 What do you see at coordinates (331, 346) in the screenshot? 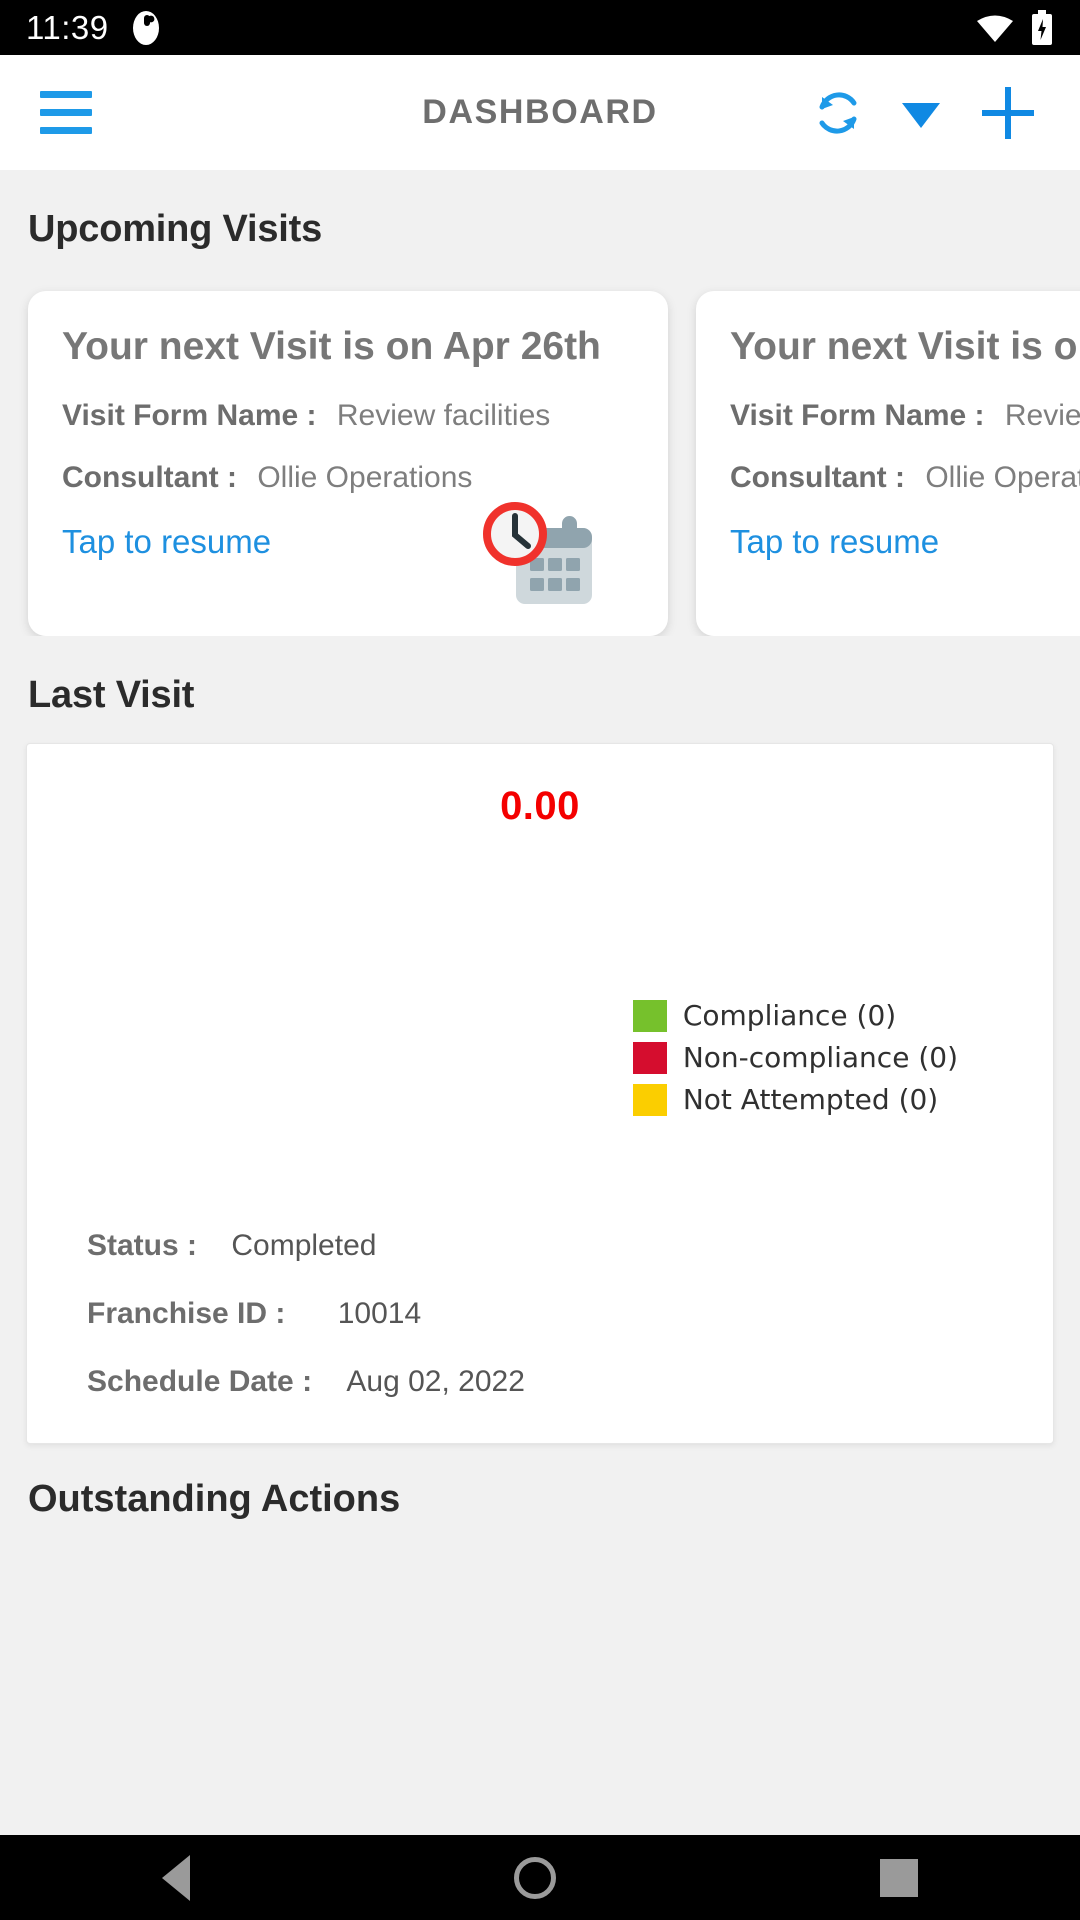
I see `visit-card-title: Your next Visit is on Apr 26th` at bounding box center [331, 346].